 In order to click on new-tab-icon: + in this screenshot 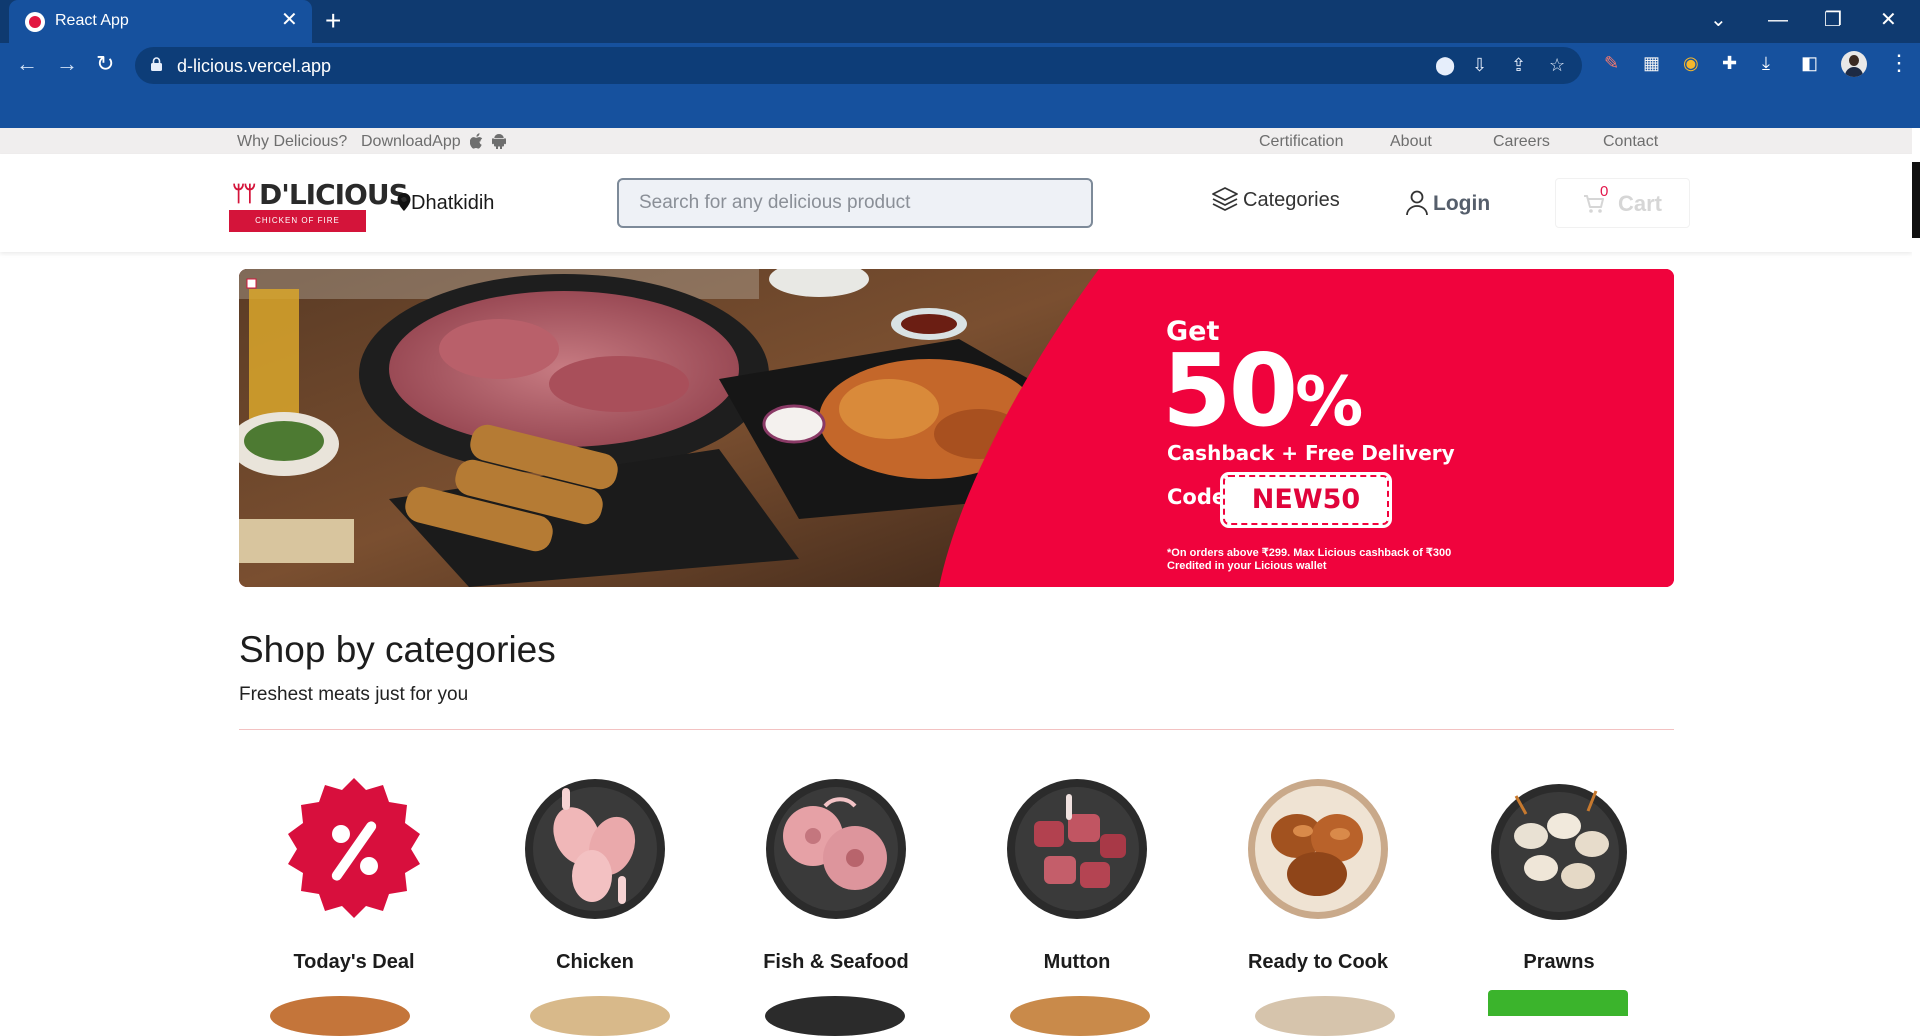, I will do `click(333, 21)`.